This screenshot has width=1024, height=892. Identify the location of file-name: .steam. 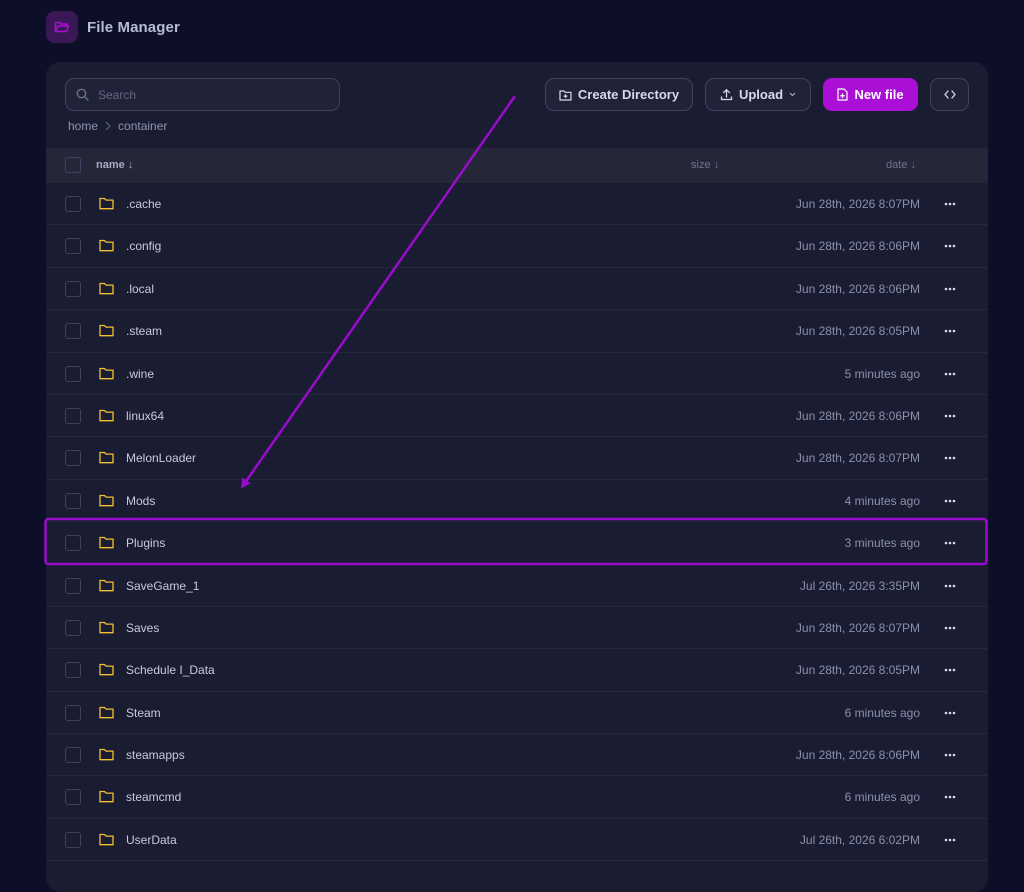
(144, 331).